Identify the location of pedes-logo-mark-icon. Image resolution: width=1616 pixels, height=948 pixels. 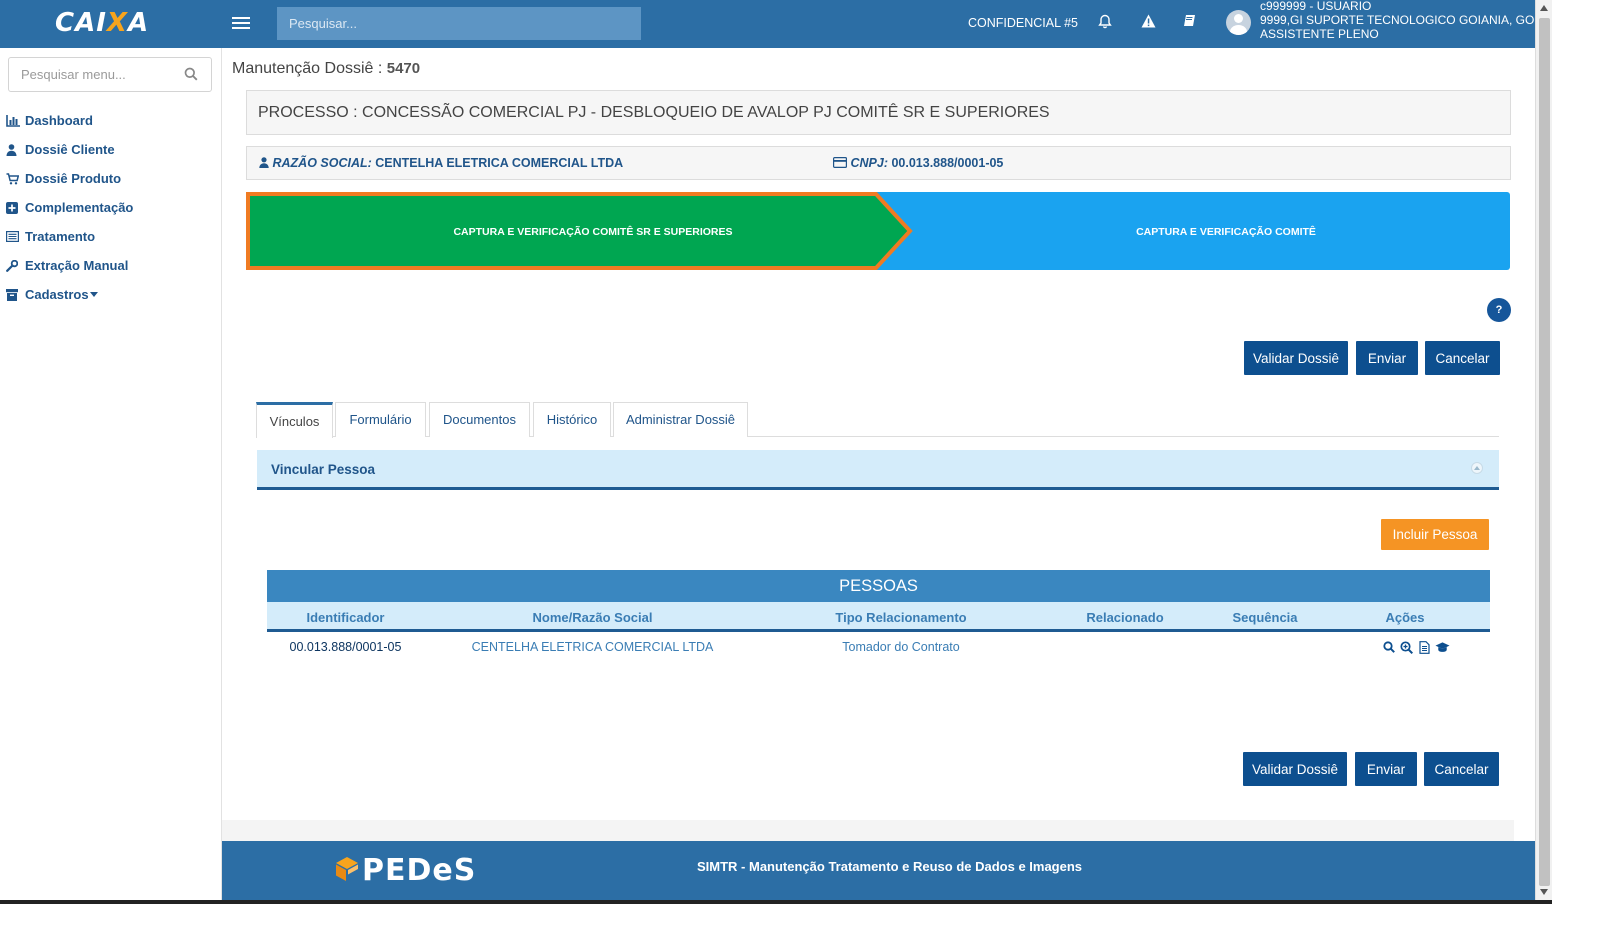
(347, 869).